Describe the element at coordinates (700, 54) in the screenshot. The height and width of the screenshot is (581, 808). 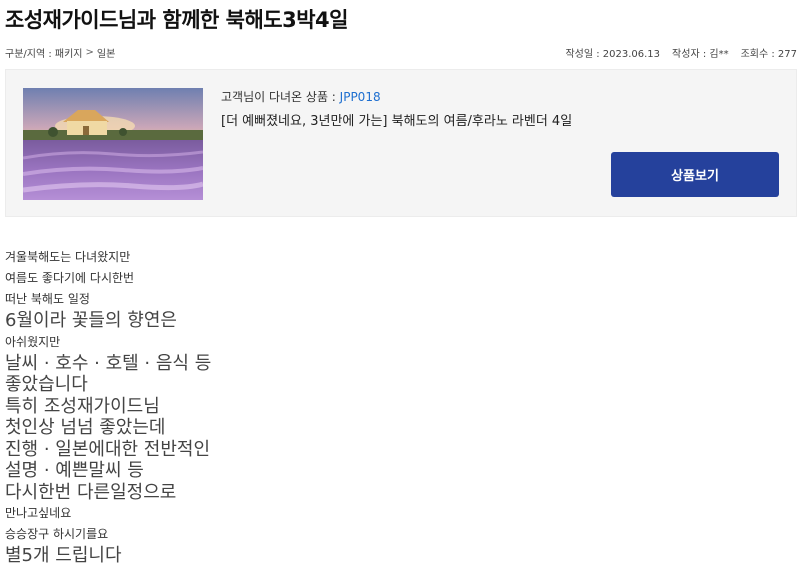
I see `post-author: 작성자 : 김**` at that location.